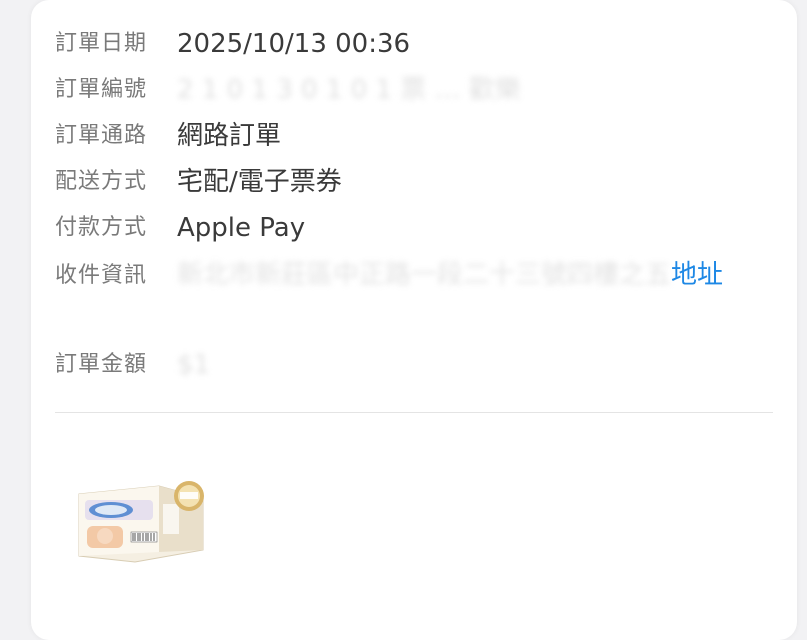  I want to click on shipping-method-value: 宅配/電子票券, so click(259, 182).